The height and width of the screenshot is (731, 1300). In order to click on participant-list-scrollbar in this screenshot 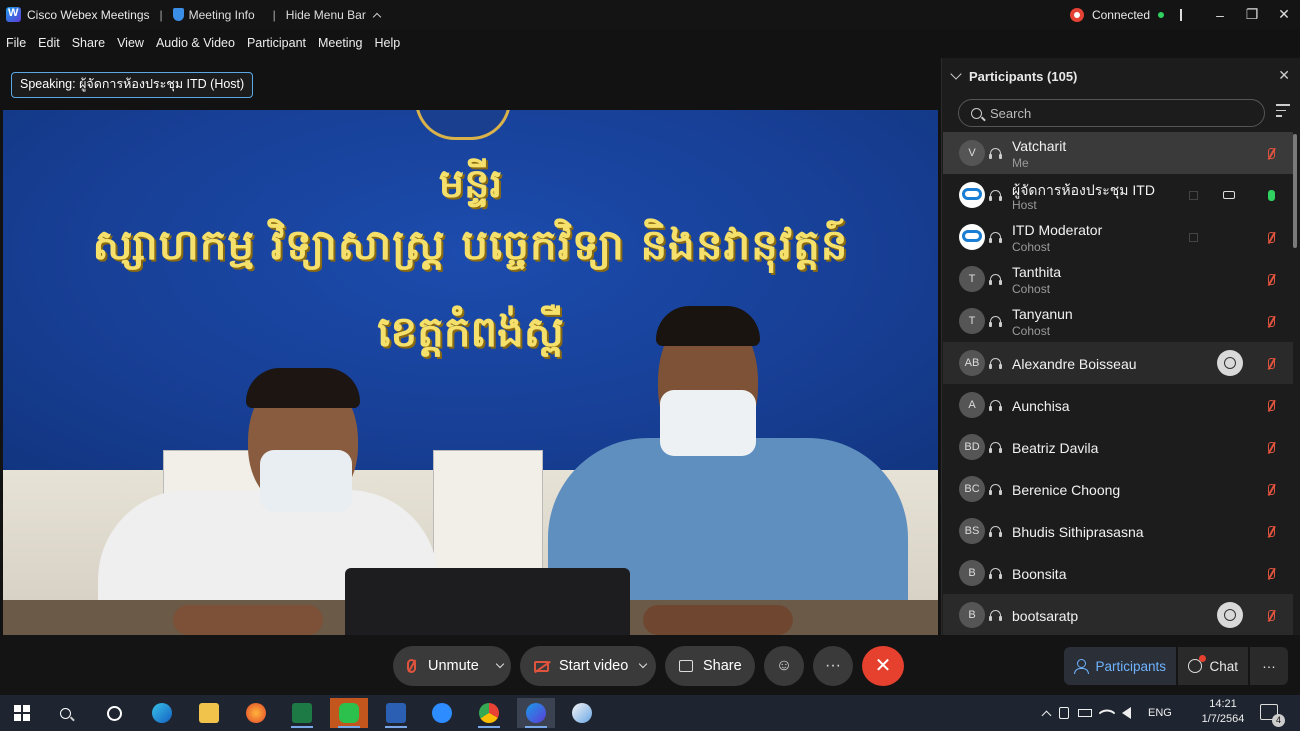, I will do `click(1295, 191)`.